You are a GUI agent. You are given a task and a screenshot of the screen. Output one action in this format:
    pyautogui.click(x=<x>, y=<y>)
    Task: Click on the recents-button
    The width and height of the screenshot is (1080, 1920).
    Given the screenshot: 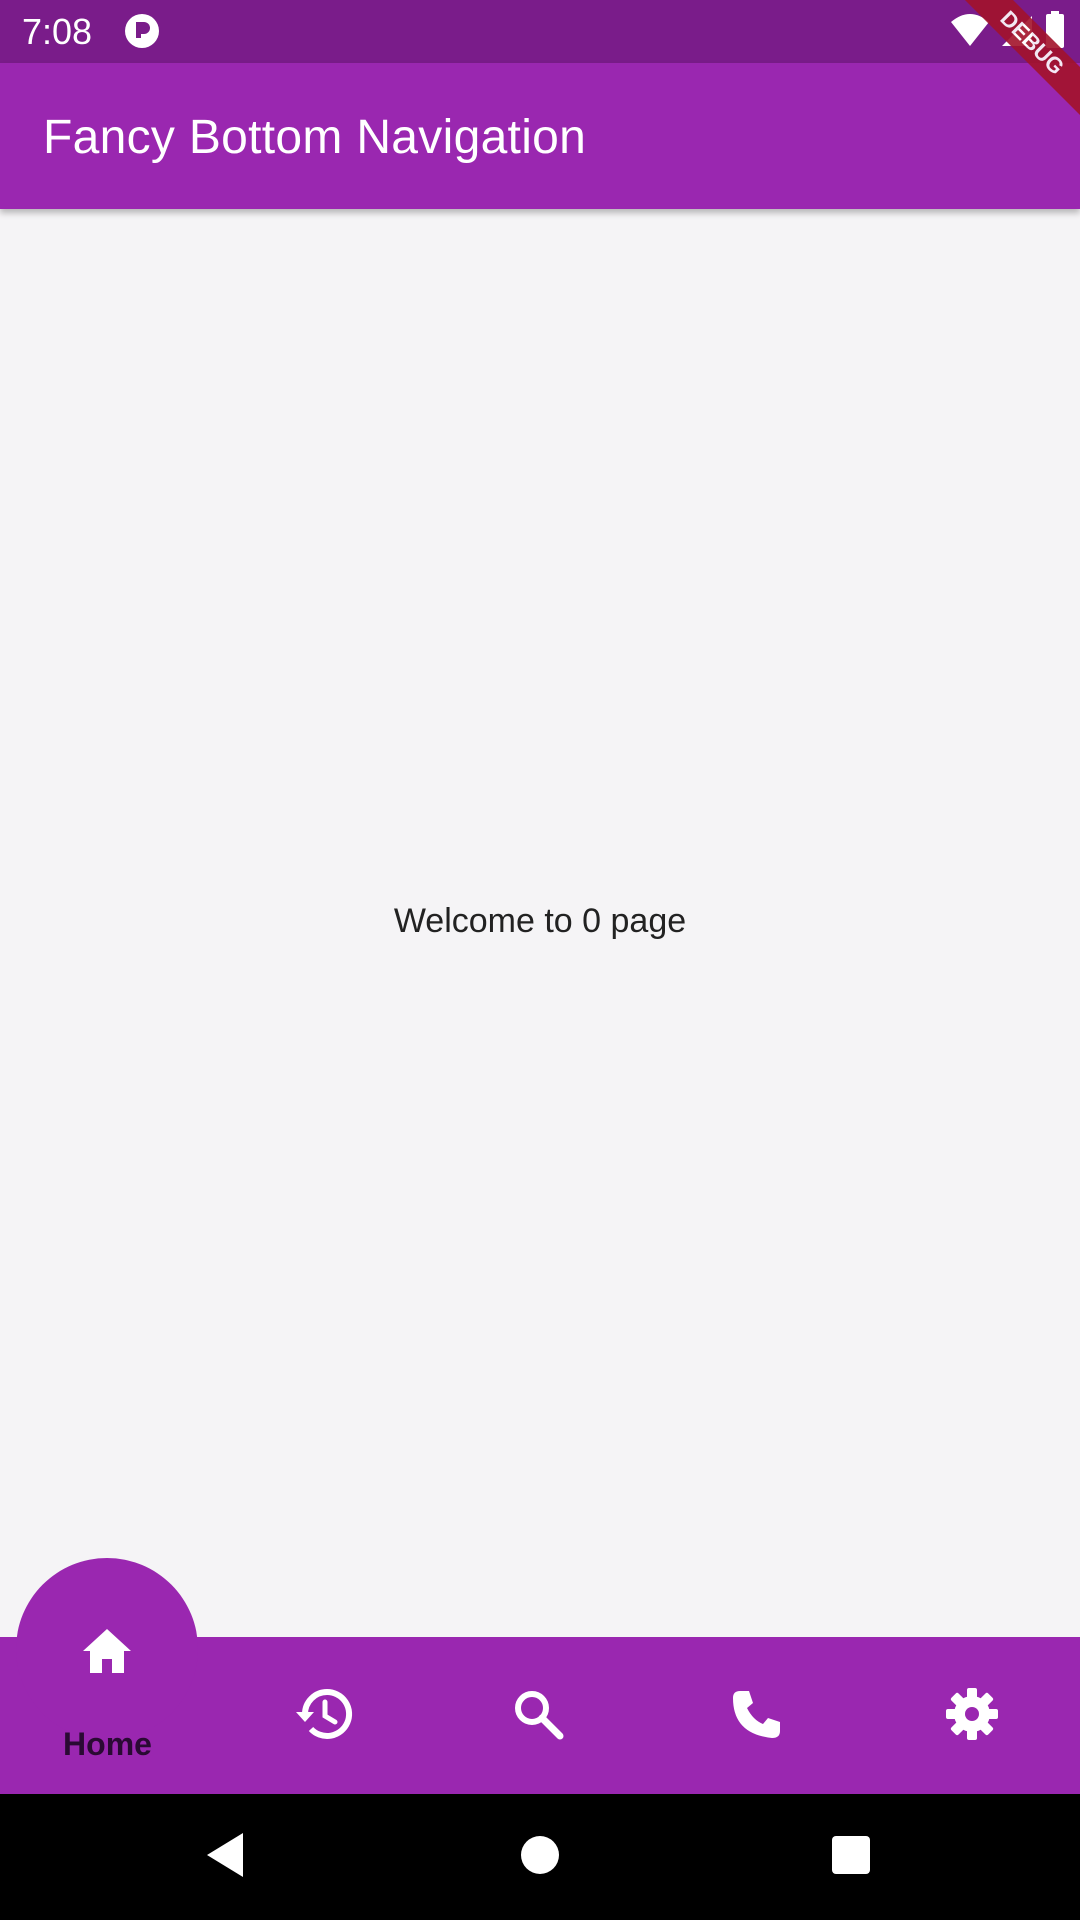 What is the action you would take?
    pyautogui.click(x=851, y=1857)
    